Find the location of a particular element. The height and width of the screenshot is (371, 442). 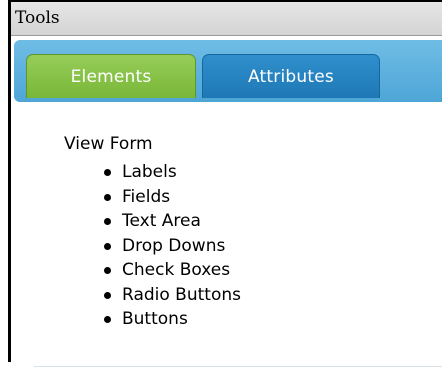

titlebar: Tools is located at coordinates (226, 18).